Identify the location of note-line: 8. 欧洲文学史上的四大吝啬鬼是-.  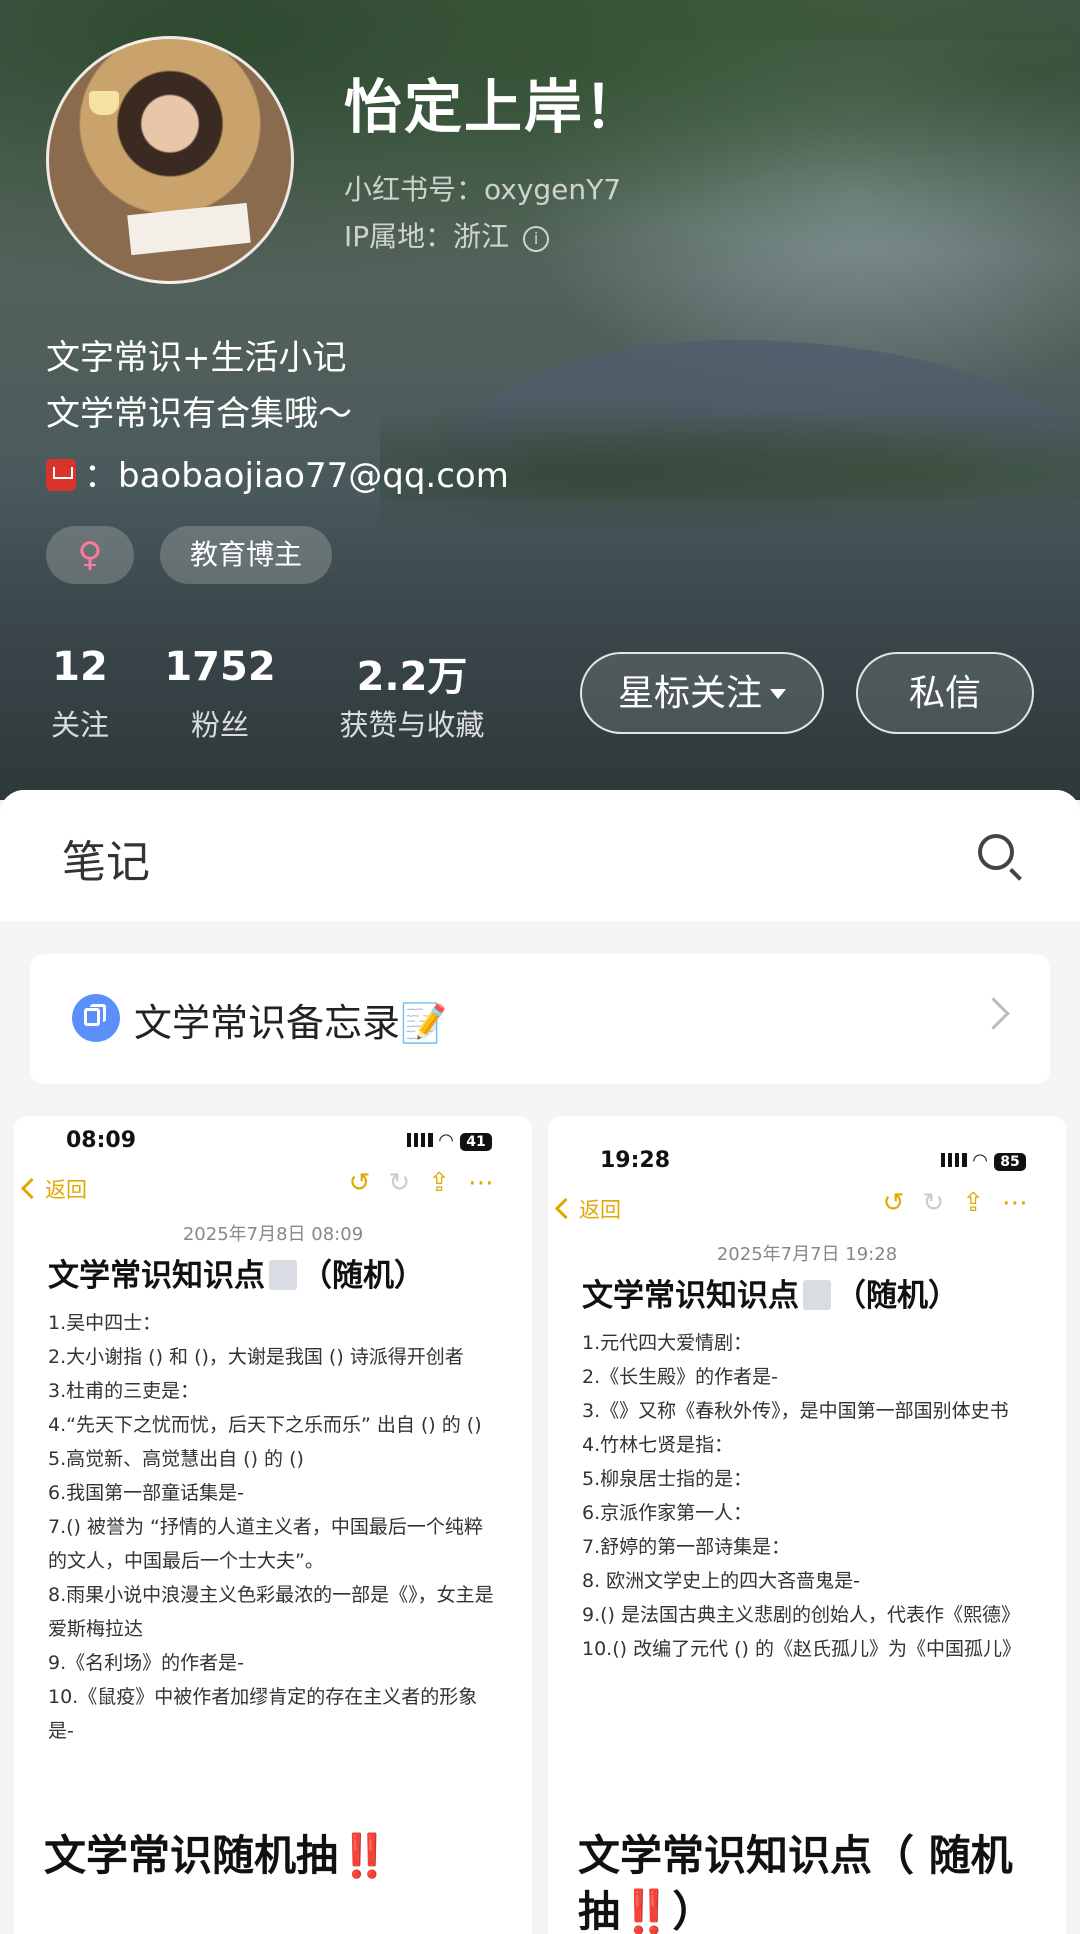
(721, 1581).